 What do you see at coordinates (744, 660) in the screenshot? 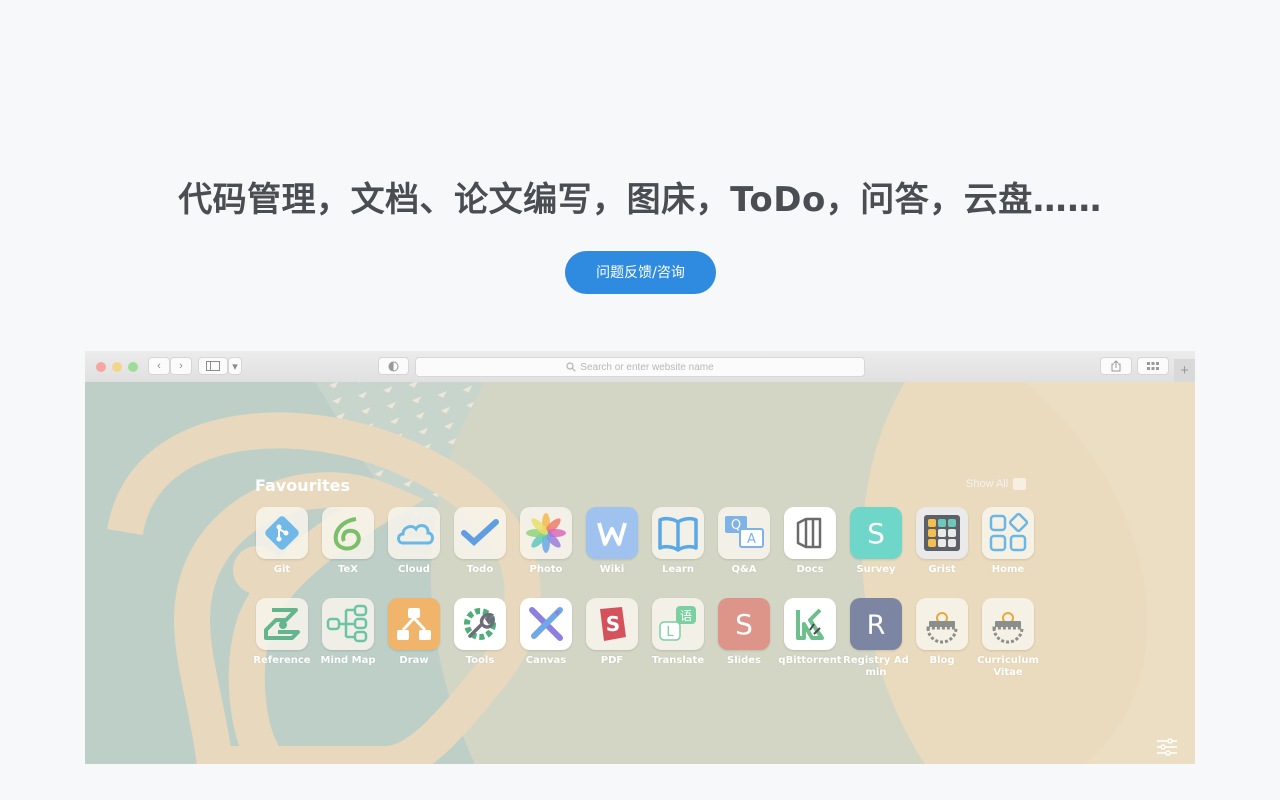
I see `favourite-label: Slides` at bounding box center [744, 660].